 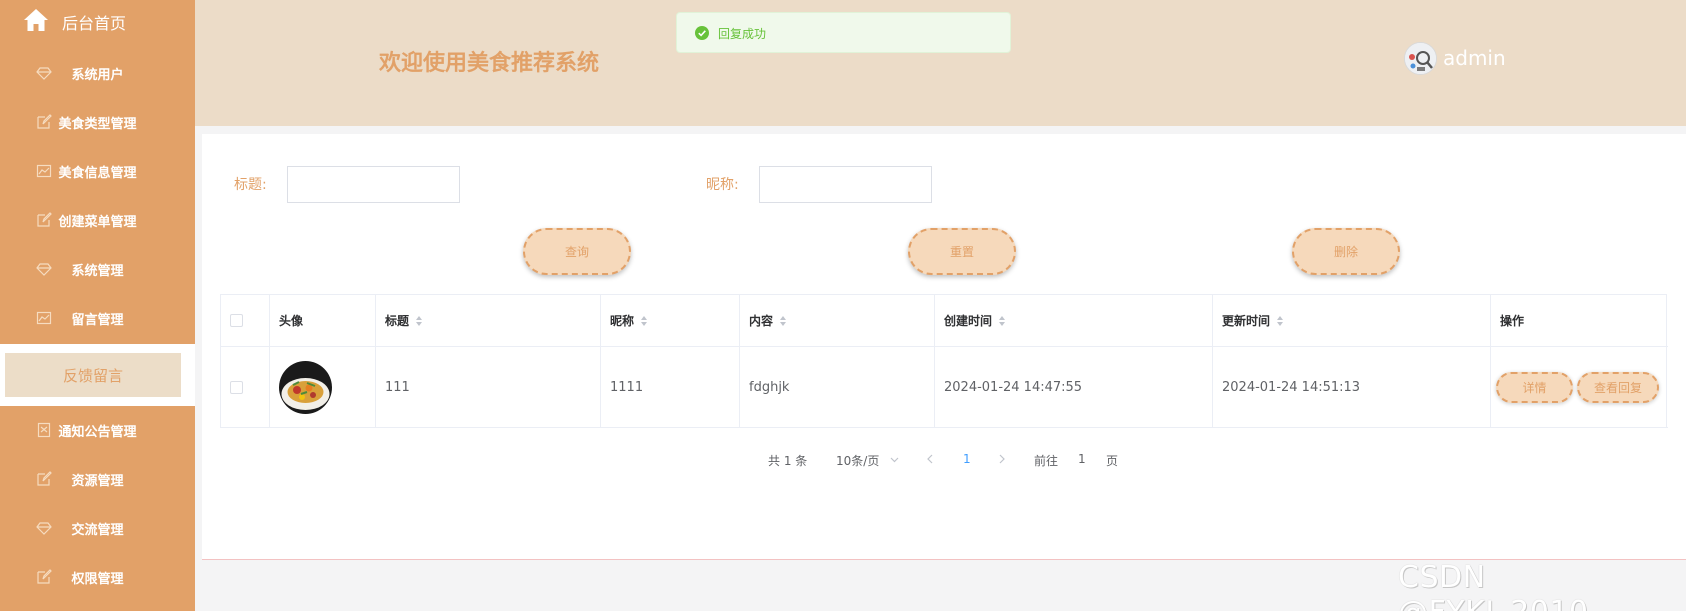 What do you see at coordinates (622, 321) in the screenshot?
I see `header-nickname-label: 昵称` at bounding box center [622, 321].